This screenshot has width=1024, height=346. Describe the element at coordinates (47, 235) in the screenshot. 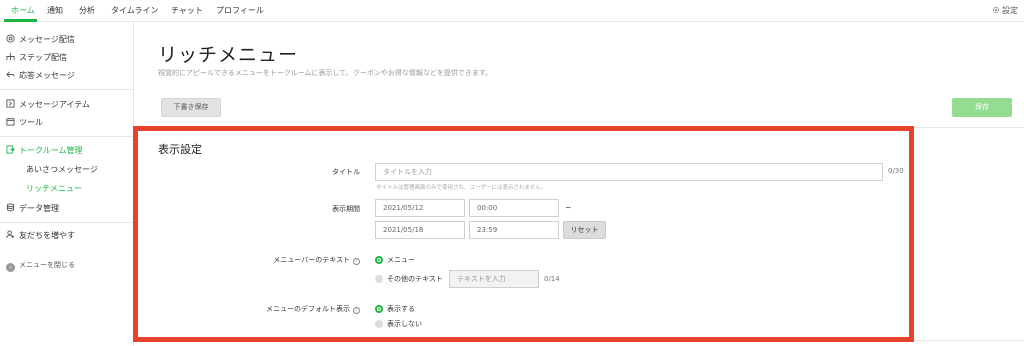

I see `sidebar-item-label: 友だちを増やす` at that location.